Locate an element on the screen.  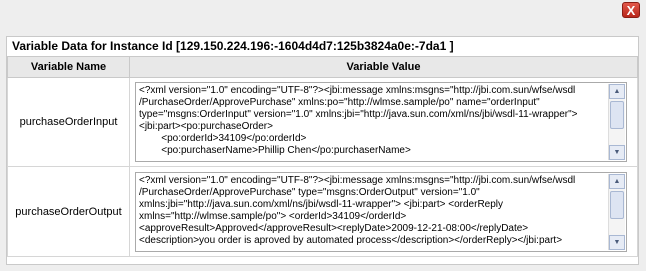
column-header-variable-name: Variable Name is located at coordinates (68, 67).